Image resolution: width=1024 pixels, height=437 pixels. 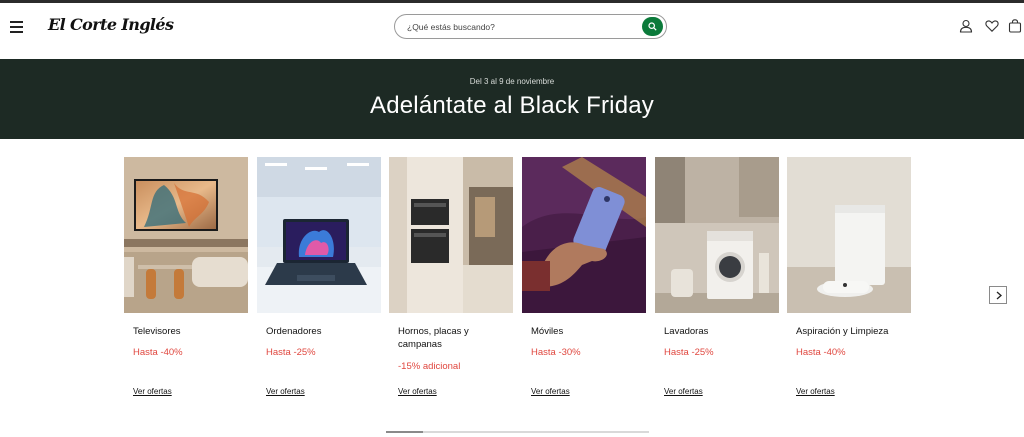 I want to click on search-bar, so click(x=530, y=26).